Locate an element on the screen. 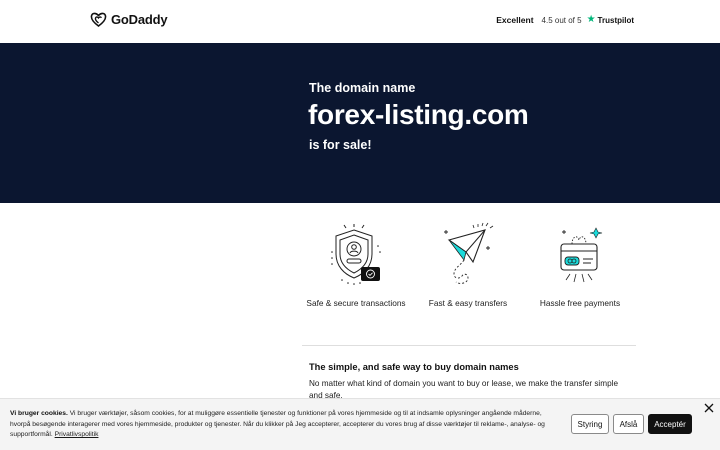  feature-label: Fast & easy transfers is located at coordinates (468, 303).